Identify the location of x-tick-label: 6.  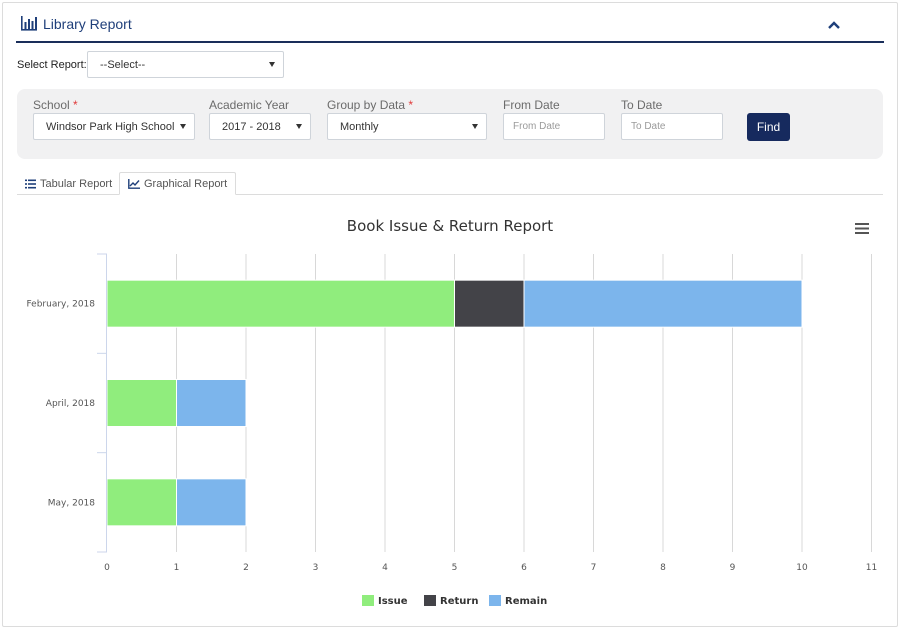
(524, 568).